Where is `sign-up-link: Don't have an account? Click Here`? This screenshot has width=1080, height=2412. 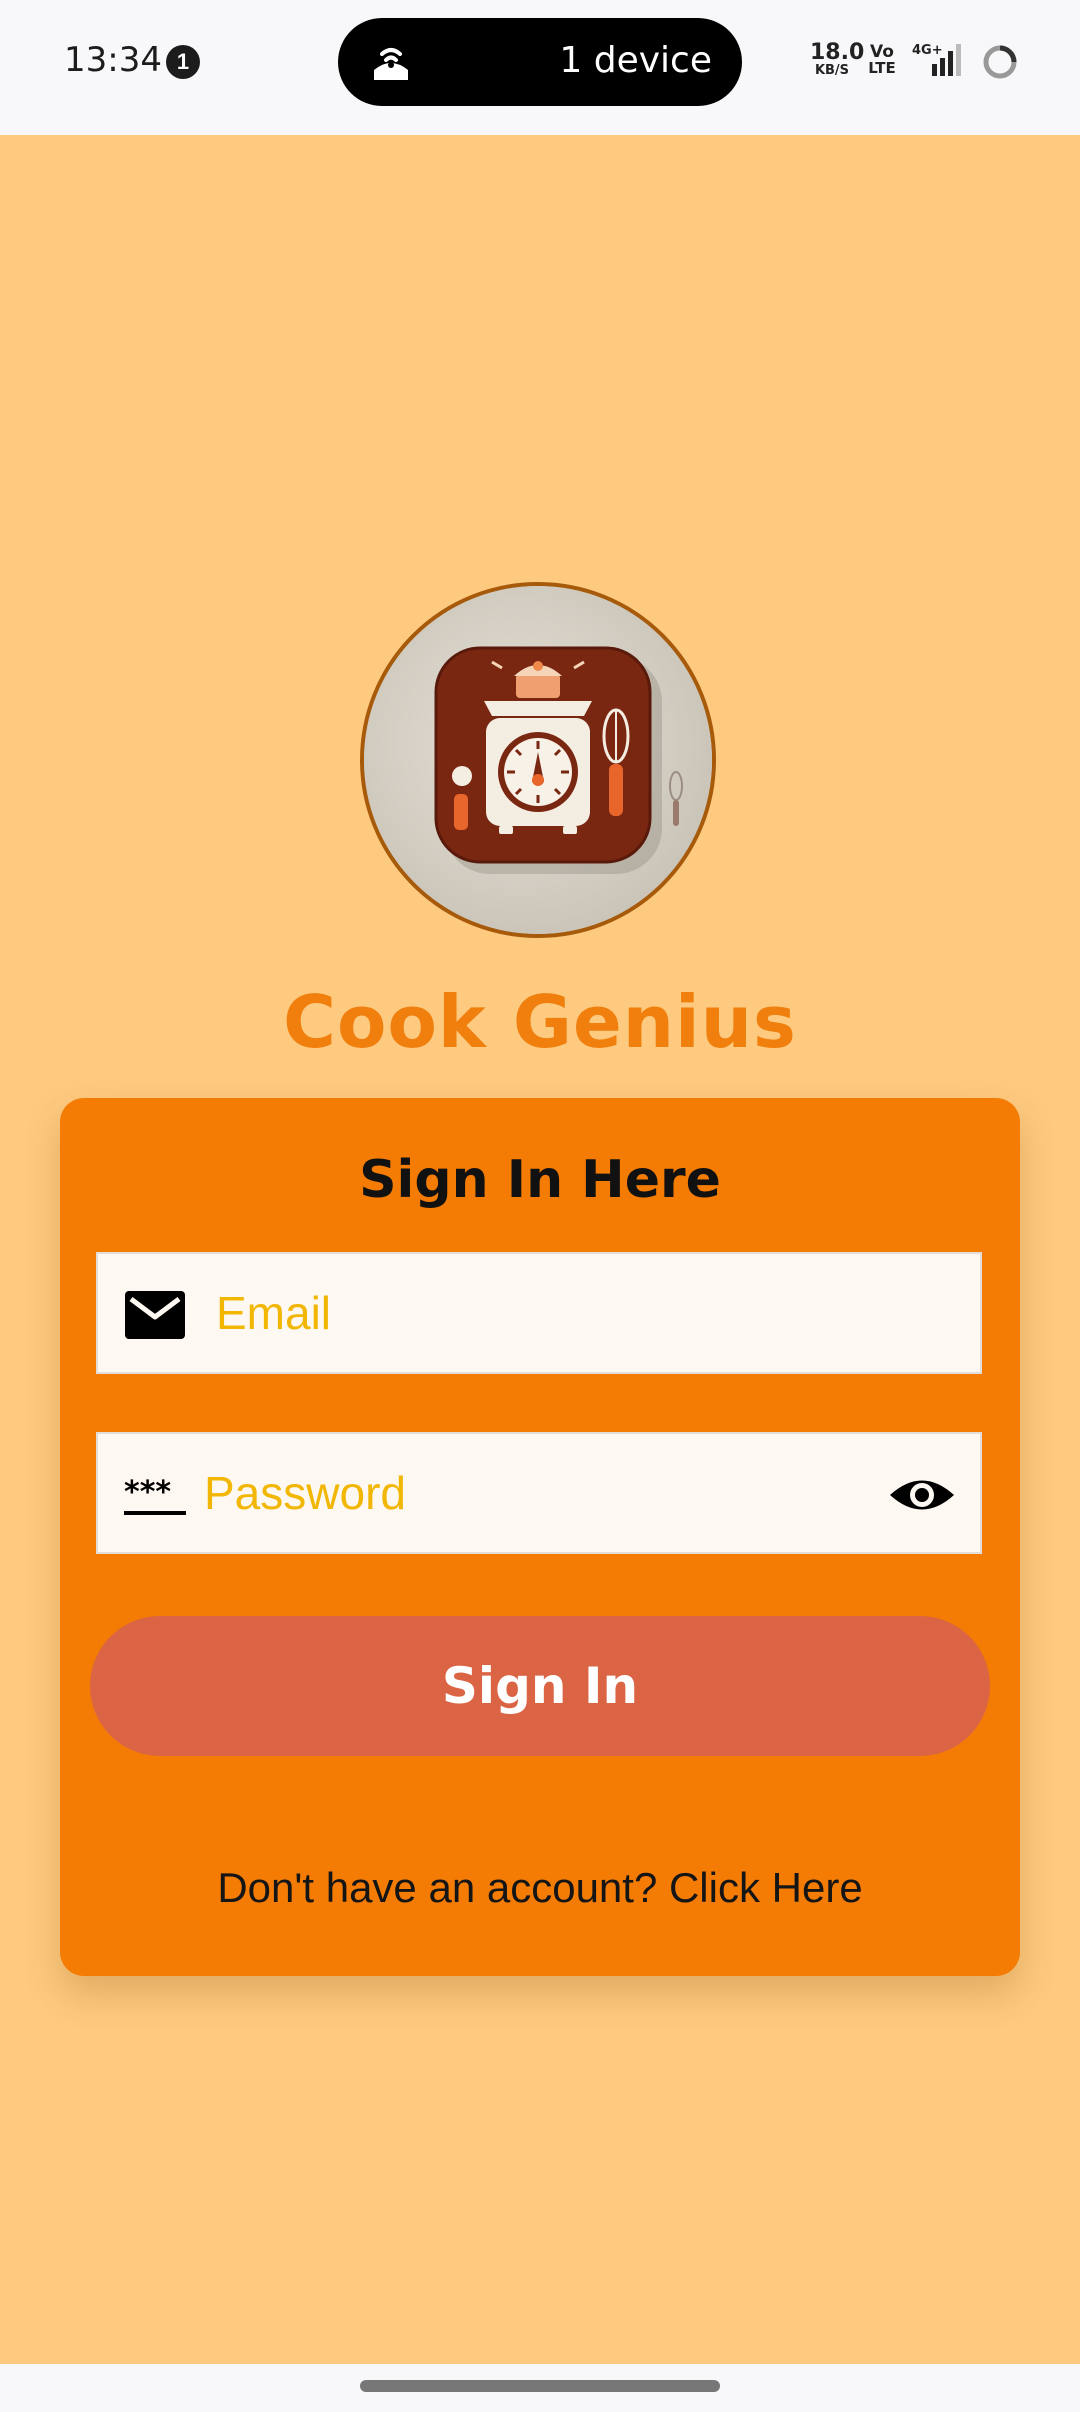 sign-up-link: Don't have an account? Click Here is located at coordinates (540, 1888).